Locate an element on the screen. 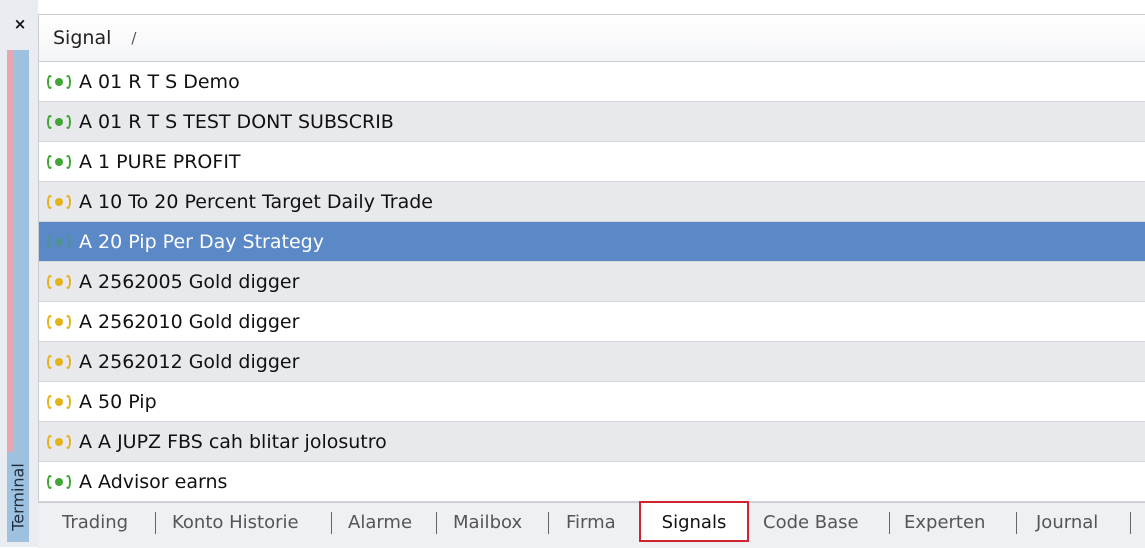 The image size is (1145, 548). signal-name: A 2562005 Gold digger is located at coordinates (189, 281).